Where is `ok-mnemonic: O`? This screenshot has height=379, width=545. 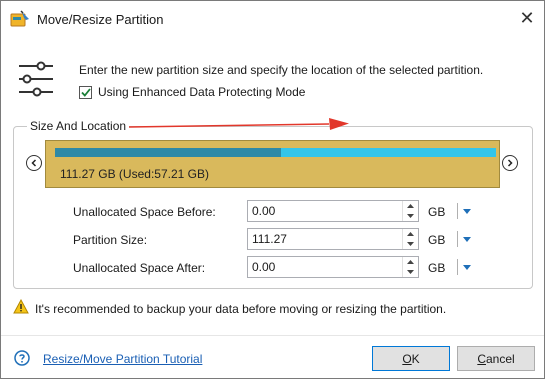
ok-mnemonic: O is located at coordinates (407, 358).